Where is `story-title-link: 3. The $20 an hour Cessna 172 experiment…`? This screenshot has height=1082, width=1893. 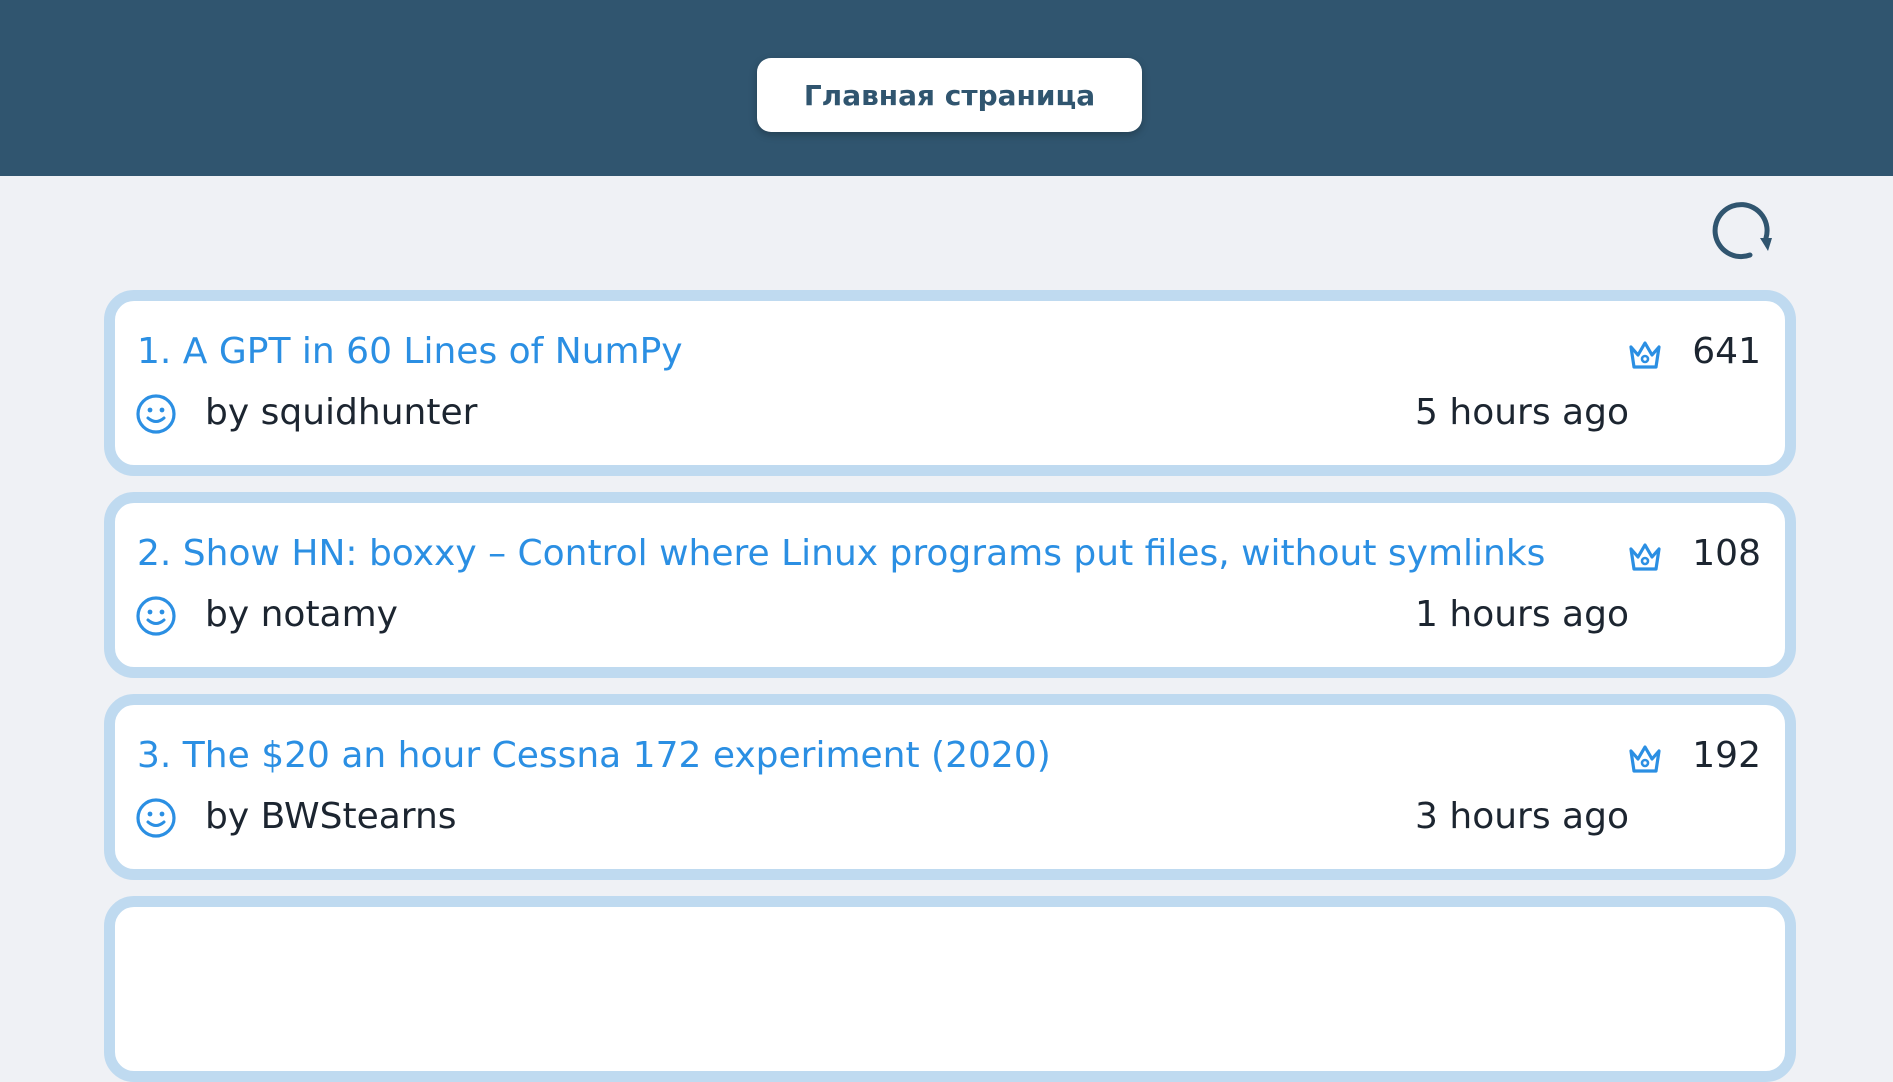 story-title-link: 3. The $20 an hour Cessna 172 experiment… is located at coordinates (594, 755).